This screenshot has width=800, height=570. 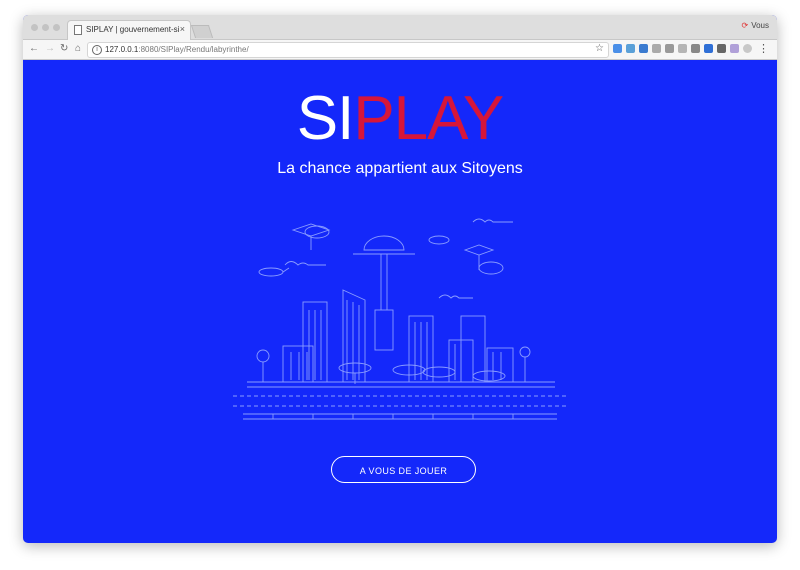 I want to click on profile-button: ⟳ Vous, so click(x=756, y=25).